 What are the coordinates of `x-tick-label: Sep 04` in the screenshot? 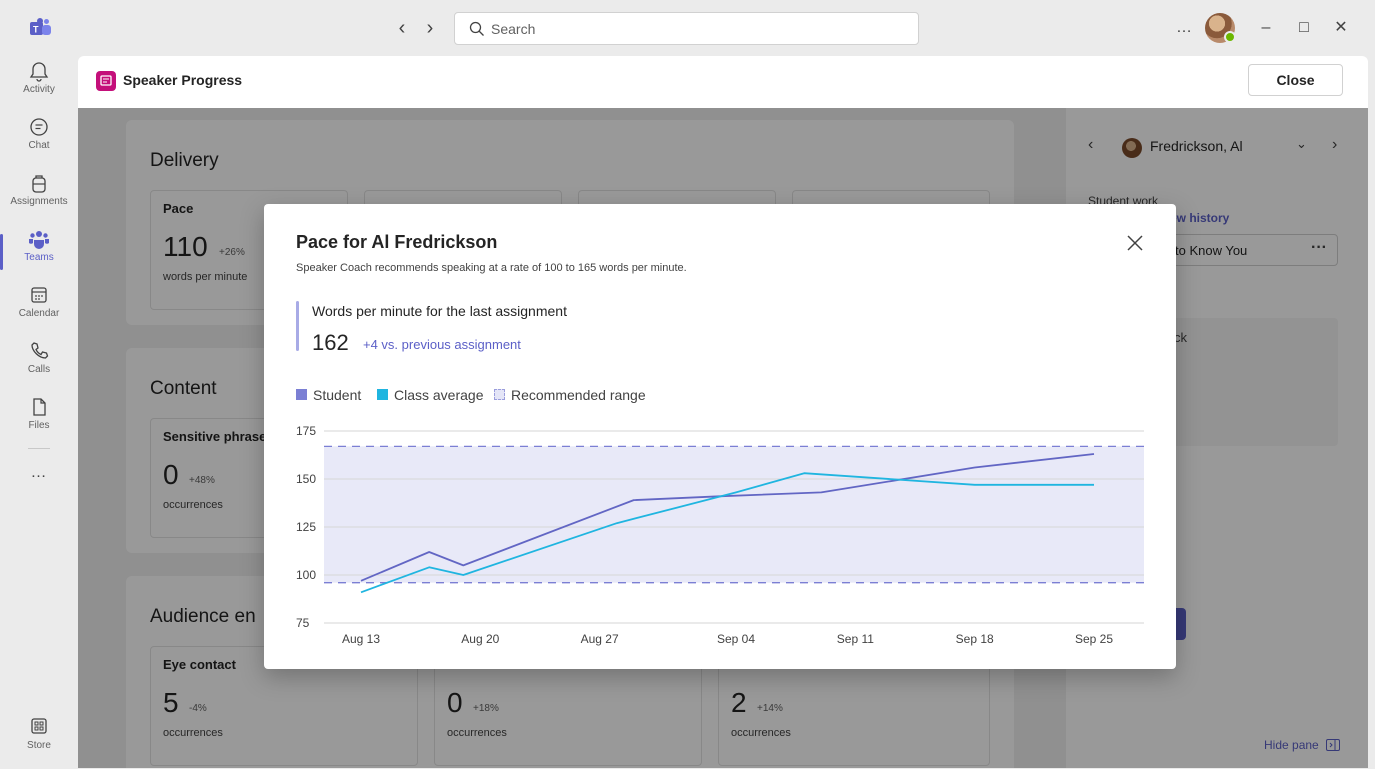 It's located at (736, 639).